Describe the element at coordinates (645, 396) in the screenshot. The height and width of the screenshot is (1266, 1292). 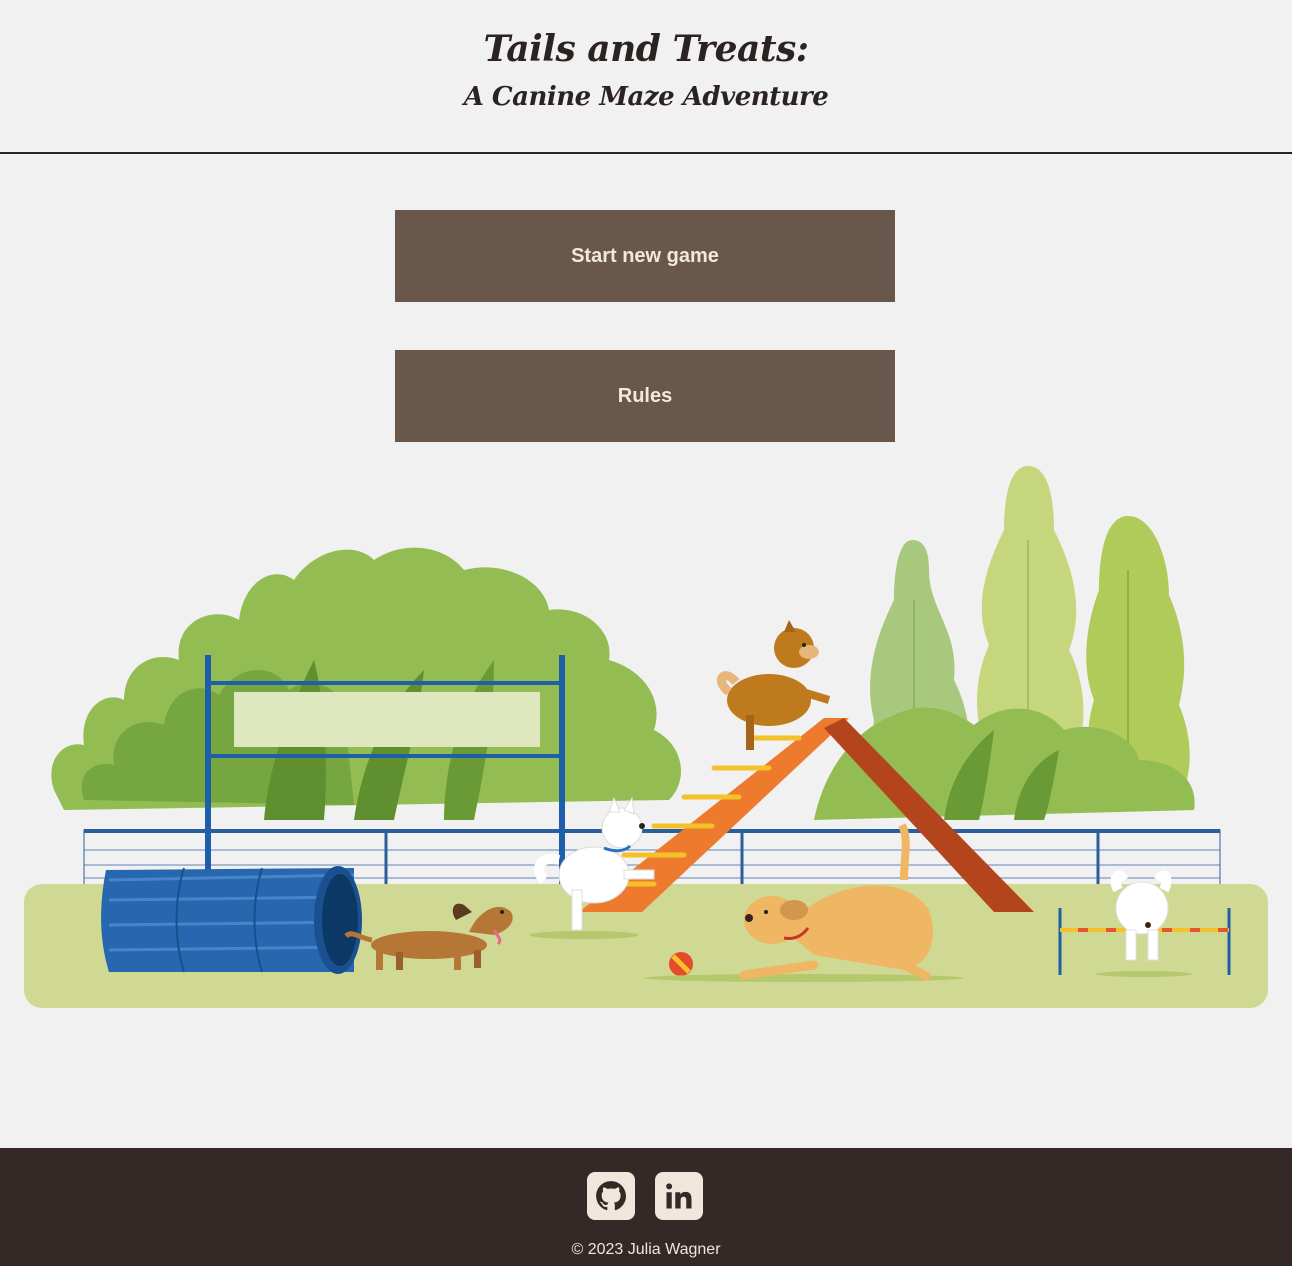
I see `rules-button: Rules` at that location.